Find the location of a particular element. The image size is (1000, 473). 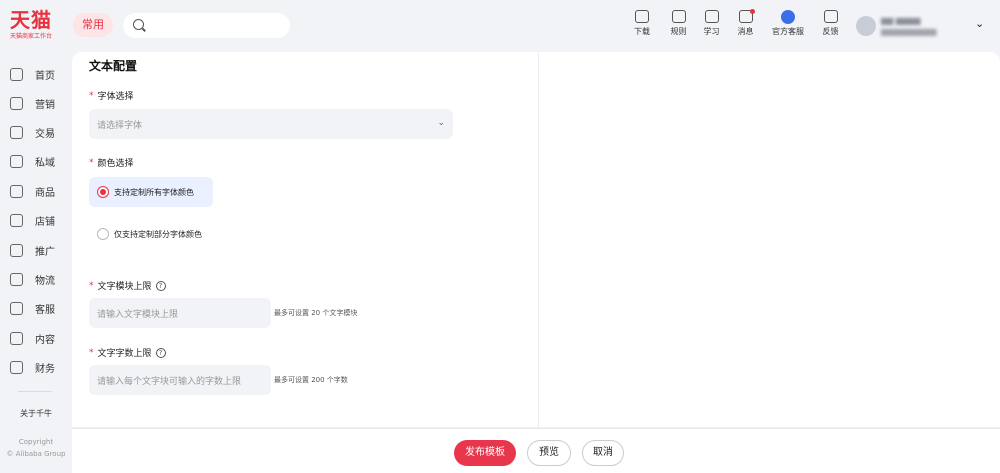

sidebar-item-label: 商品 is located at coordinates (45, 193).